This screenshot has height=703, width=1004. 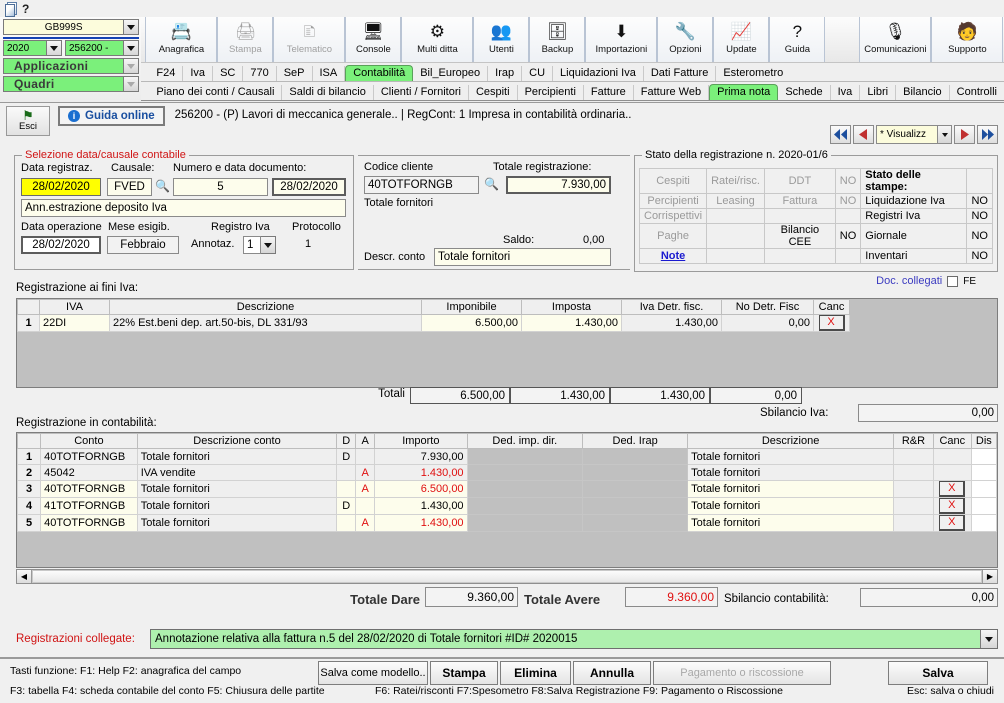 What do you see at coordinates (365, 441) in the screenshot?
I see `cont-col-header: A` at bounding box center [365, 441].